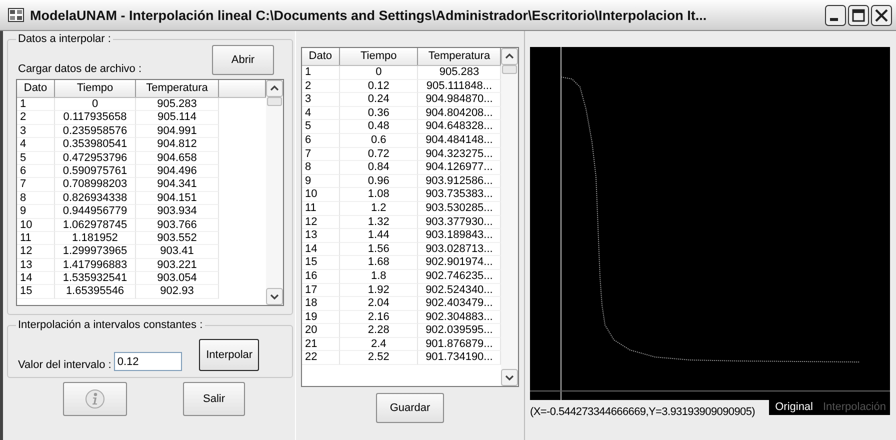 This screenshot has height=440, width=896. What do you see at coordinates (379, 155) in the screenshot?
I see `table-cell: 0.72` at bounding box center [379, 155].